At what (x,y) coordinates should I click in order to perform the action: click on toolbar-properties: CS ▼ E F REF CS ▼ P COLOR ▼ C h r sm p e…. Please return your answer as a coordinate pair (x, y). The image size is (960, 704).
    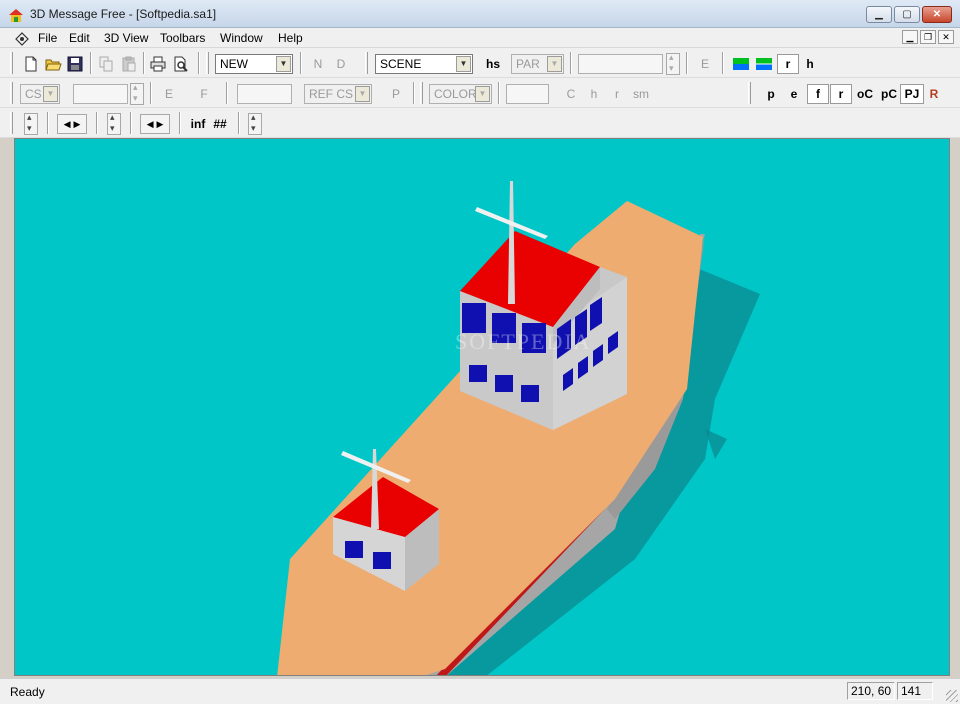
    Looking at the image, I should click on (480, 93).